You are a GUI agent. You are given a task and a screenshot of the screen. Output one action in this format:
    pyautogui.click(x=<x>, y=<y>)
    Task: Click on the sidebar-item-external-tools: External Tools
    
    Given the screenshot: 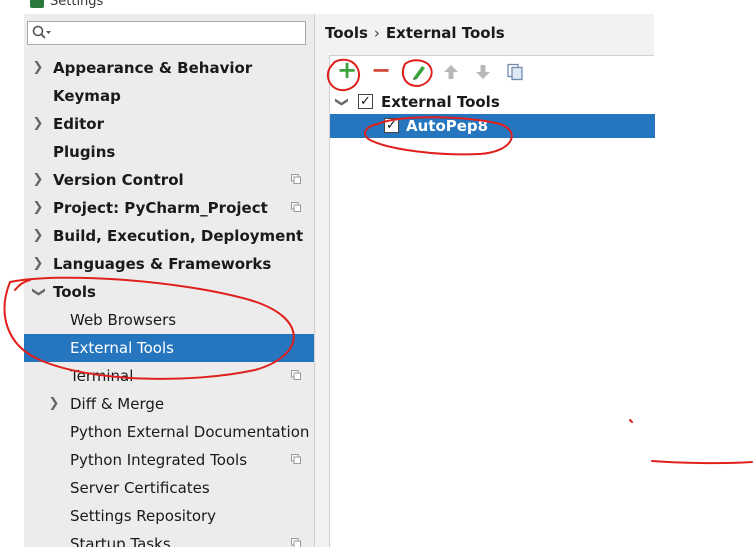 What is the action you would take?
    pyautogui.click(x=169, y=348)
    